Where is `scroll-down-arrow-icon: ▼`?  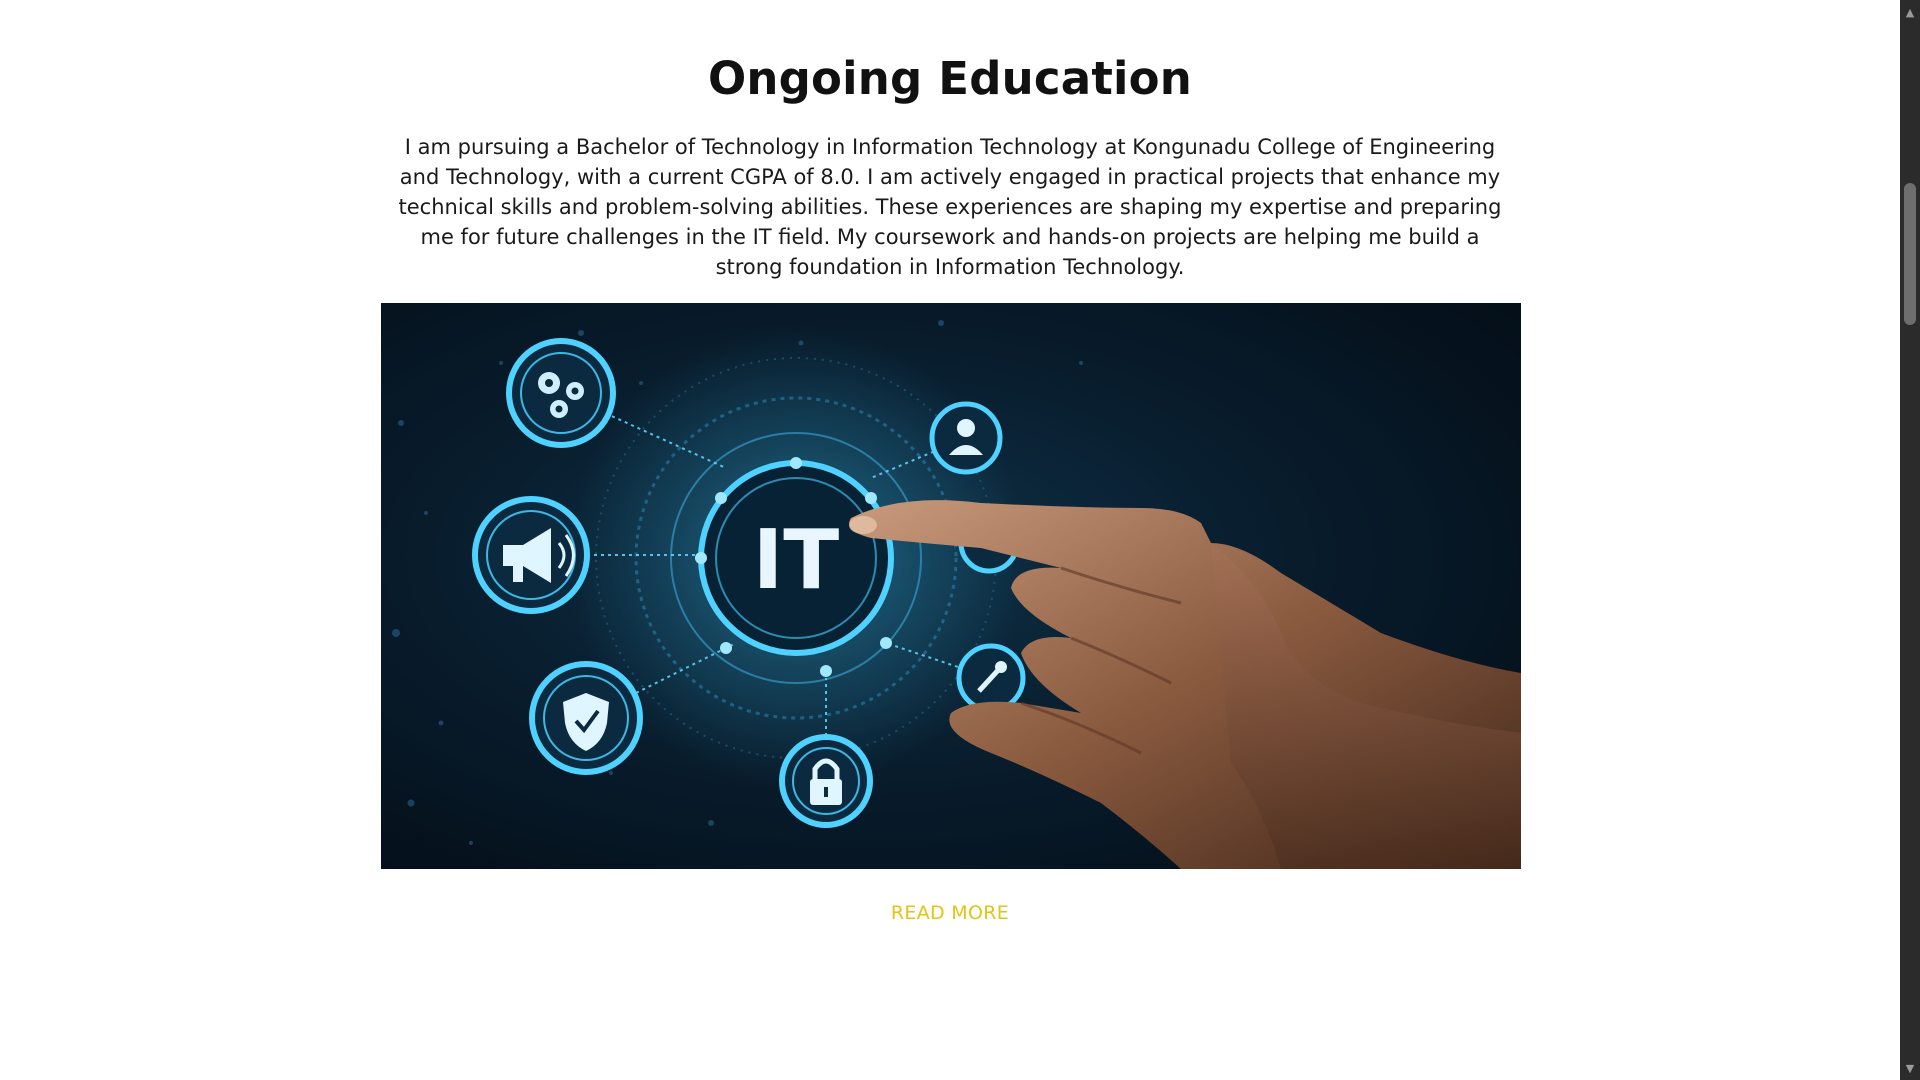
scroll-down-arrow-icon: ▼ is located at coordinates (1910, 1068).